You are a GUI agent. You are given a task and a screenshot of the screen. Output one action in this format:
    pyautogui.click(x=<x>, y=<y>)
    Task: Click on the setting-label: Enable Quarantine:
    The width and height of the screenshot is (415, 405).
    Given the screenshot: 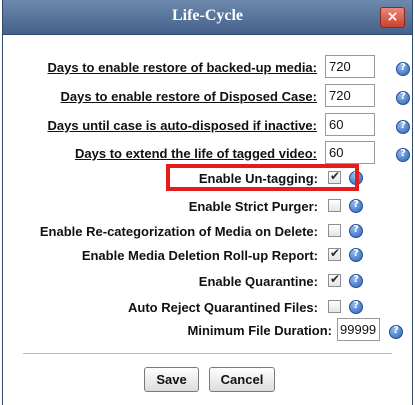 What is the action you would take?
    pyautogui.click(x=258, y=281)
    